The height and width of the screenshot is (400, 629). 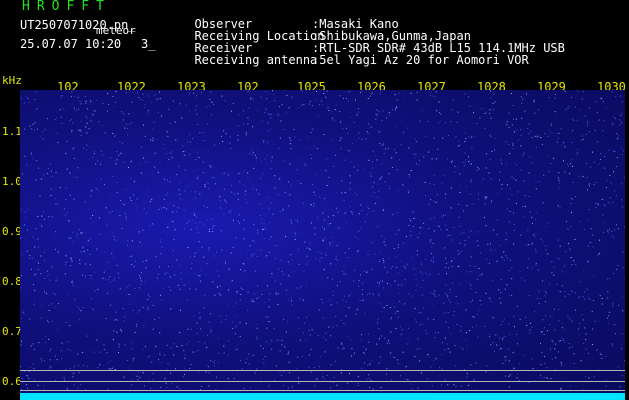 I want to click on y-tick-label: 1.1, so click(x=12, y=131).